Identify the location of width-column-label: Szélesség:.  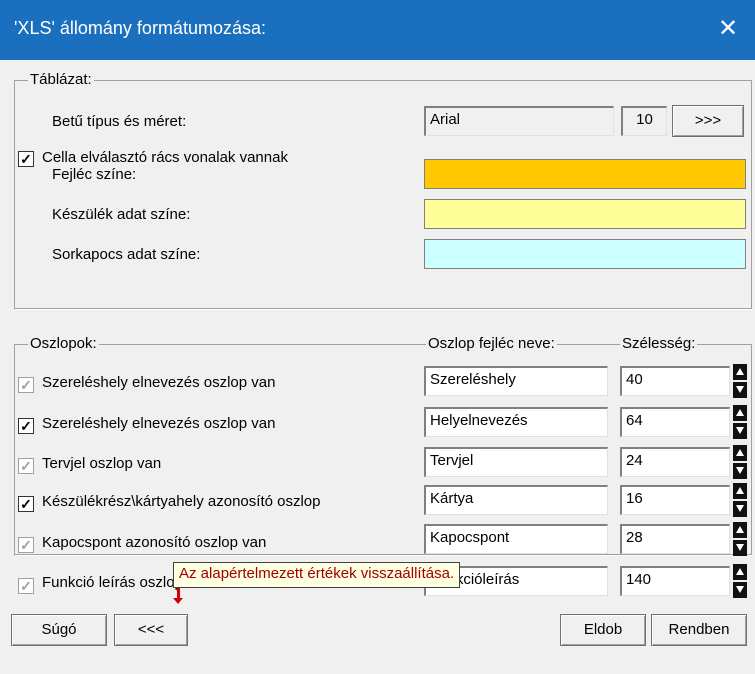
(659, 343).